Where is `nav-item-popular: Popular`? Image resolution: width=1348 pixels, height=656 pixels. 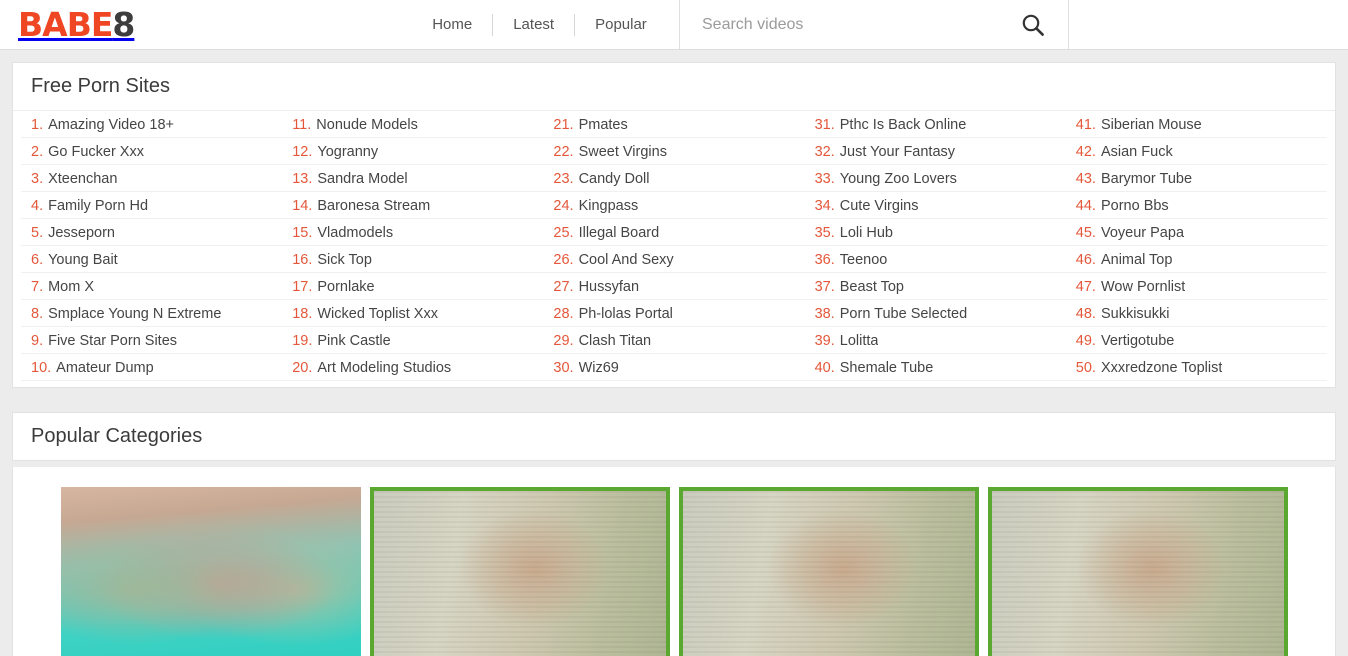
nav-item-popular: Popular is located at coordinates (621, 25).